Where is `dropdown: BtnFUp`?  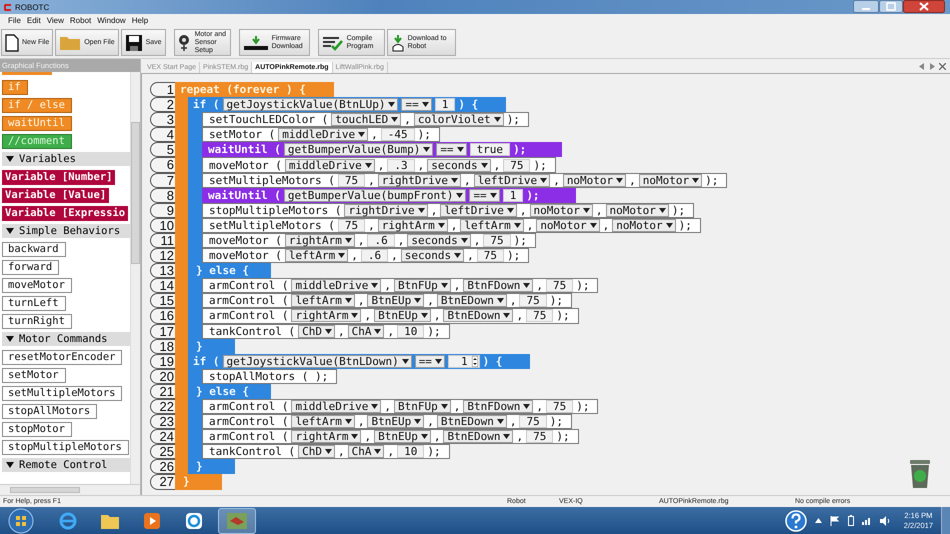 dropdown: BtnFUp is located at coordinates (422, 407).